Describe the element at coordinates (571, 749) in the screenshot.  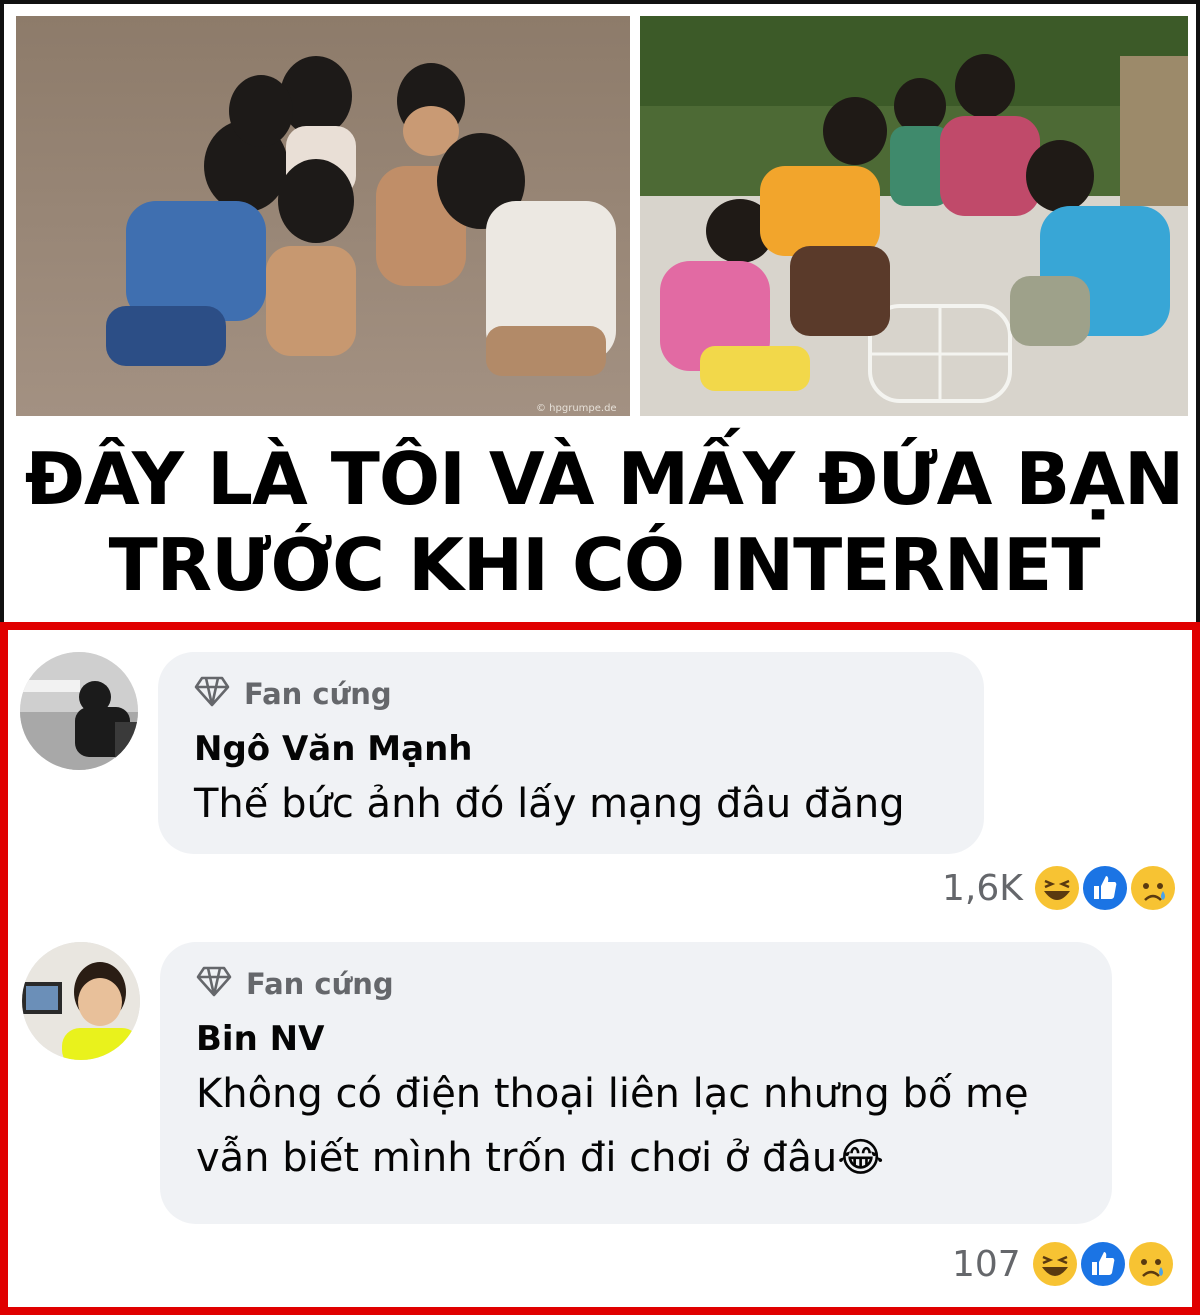
I see `comment-author: Ngô Văn Mạnh` at that location.